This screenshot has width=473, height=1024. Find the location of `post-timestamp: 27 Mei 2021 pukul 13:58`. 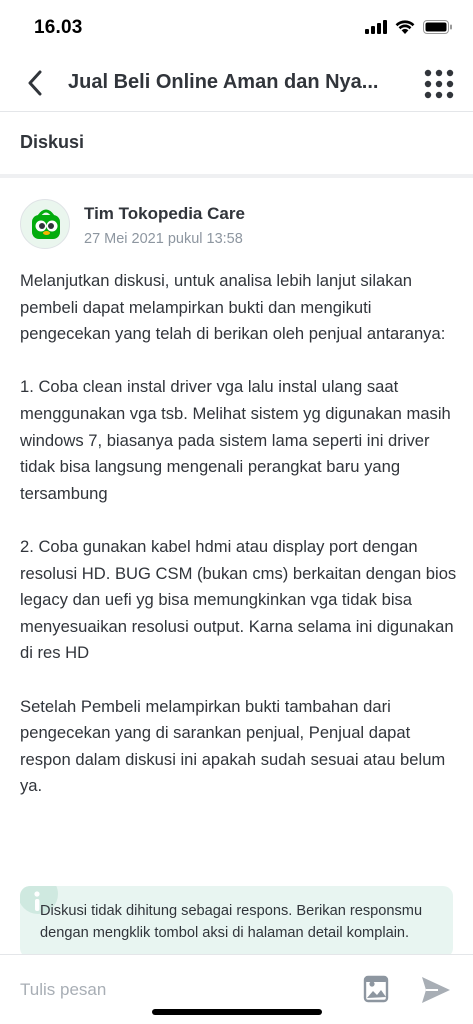

post-timestamp: 27 Mei 2021 pukul 13:58 is located at coordinates (163, 239).